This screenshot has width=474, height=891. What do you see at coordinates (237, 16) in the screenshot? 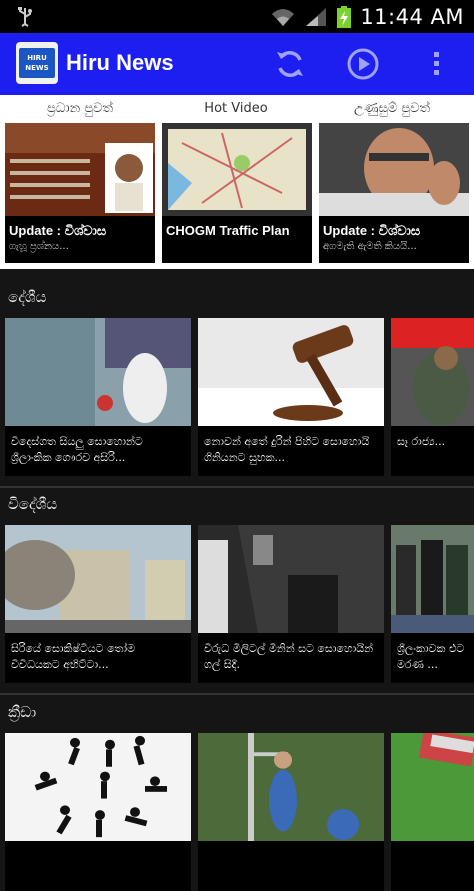
I see `status-bar: 11:44 AM` at bounding box center [237, 16].